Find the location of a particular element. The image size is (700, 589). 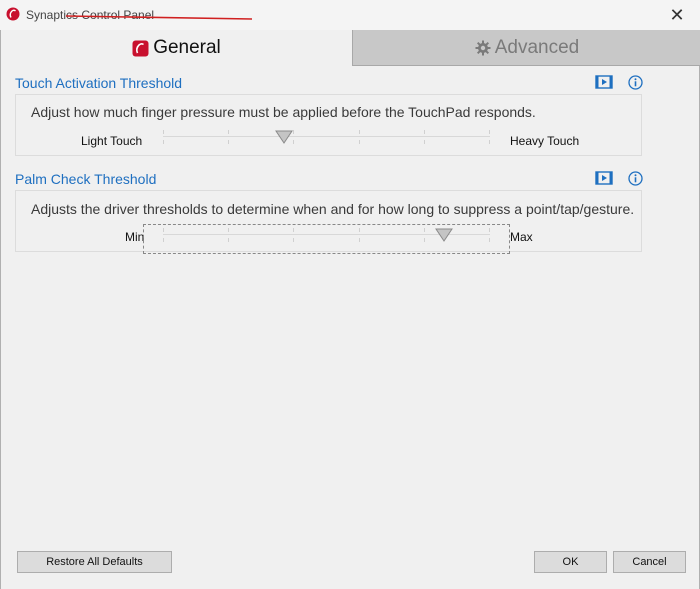

ok-button: OK is located at coordinates (570, 562).